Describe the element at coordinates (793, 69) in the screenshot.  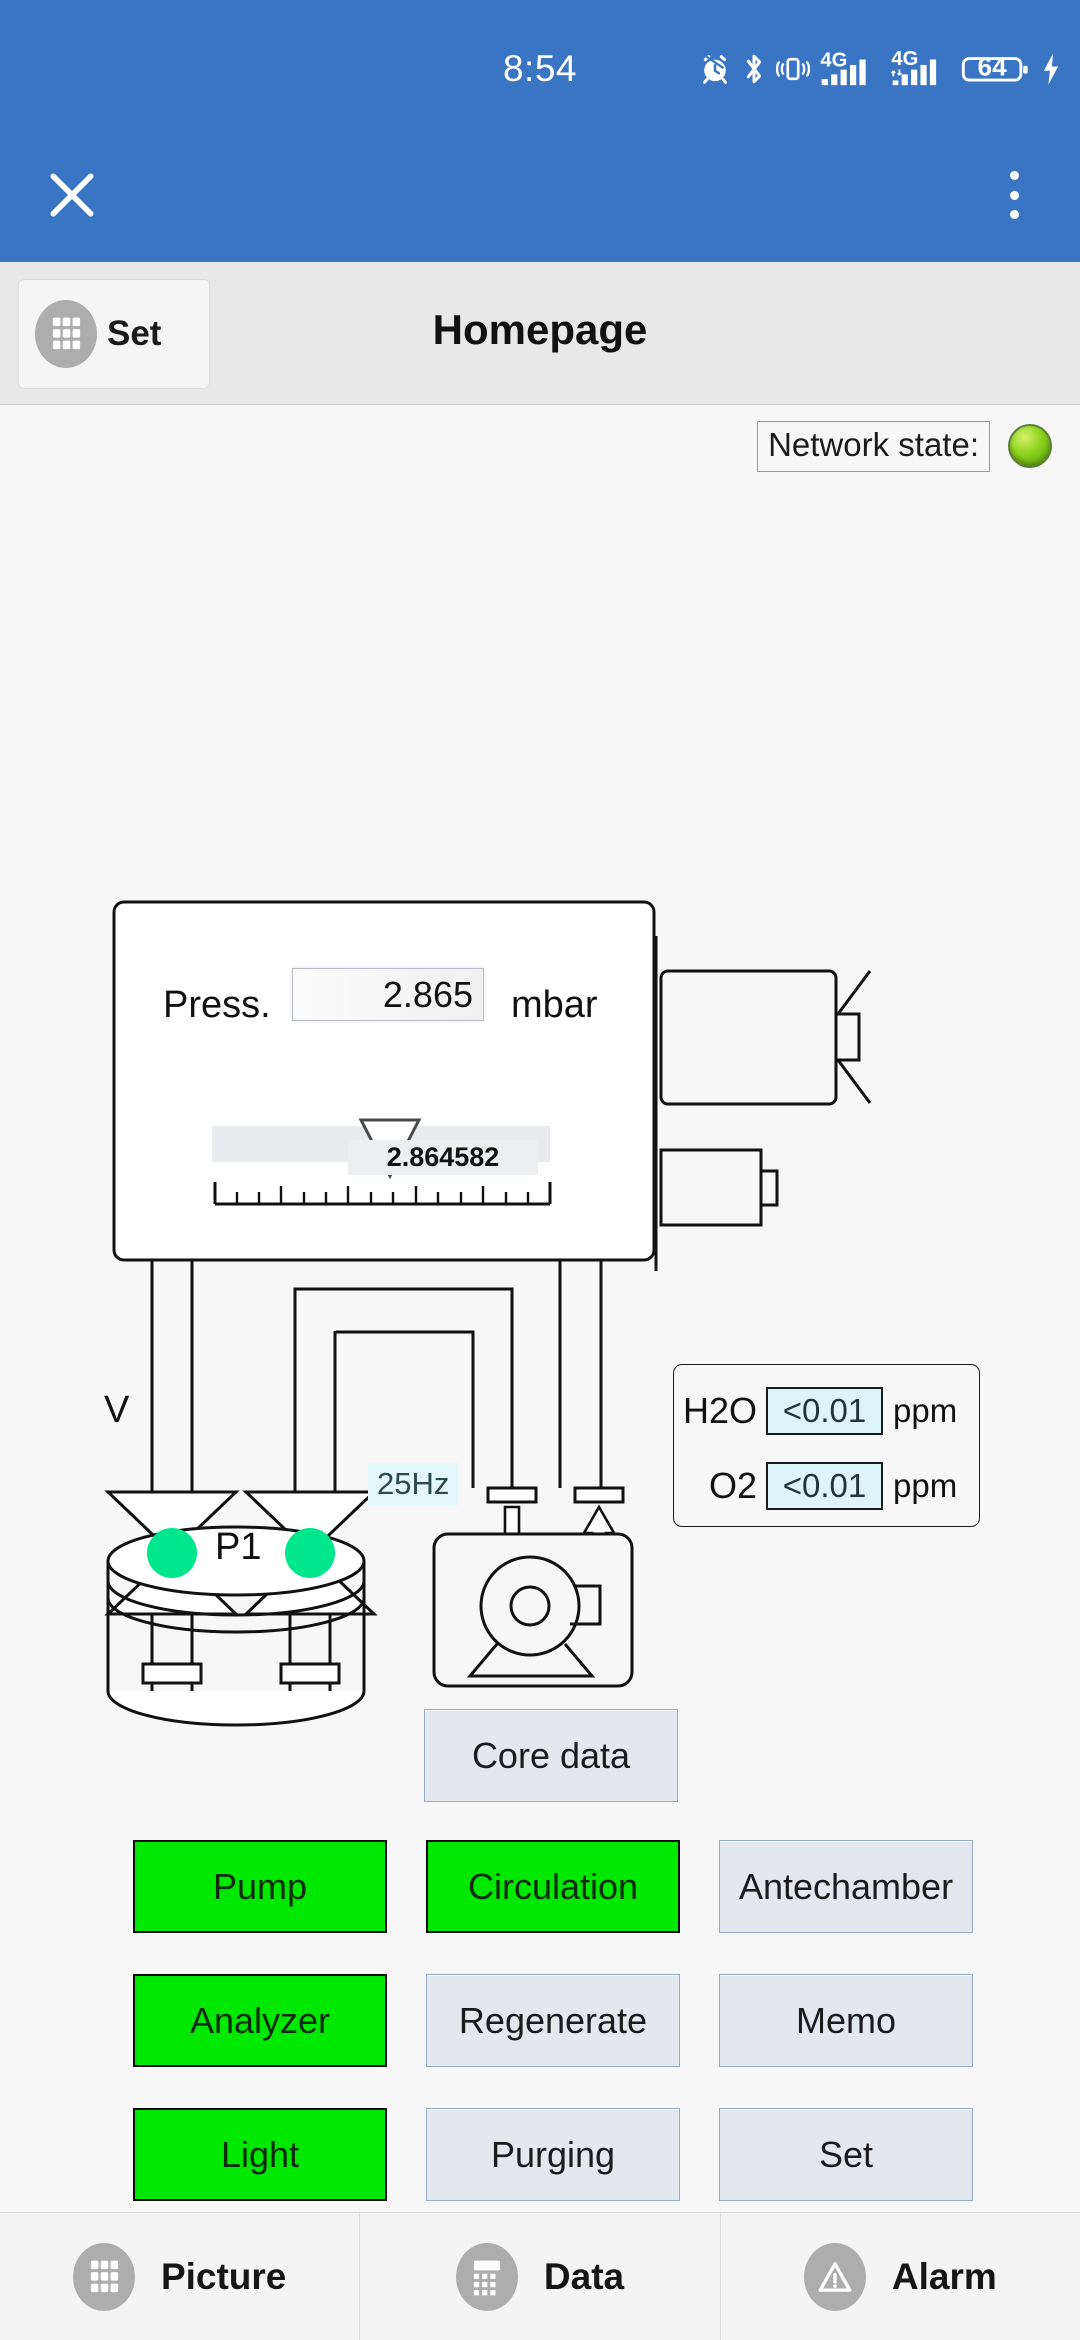
I see `vibrate-icon` at that location.